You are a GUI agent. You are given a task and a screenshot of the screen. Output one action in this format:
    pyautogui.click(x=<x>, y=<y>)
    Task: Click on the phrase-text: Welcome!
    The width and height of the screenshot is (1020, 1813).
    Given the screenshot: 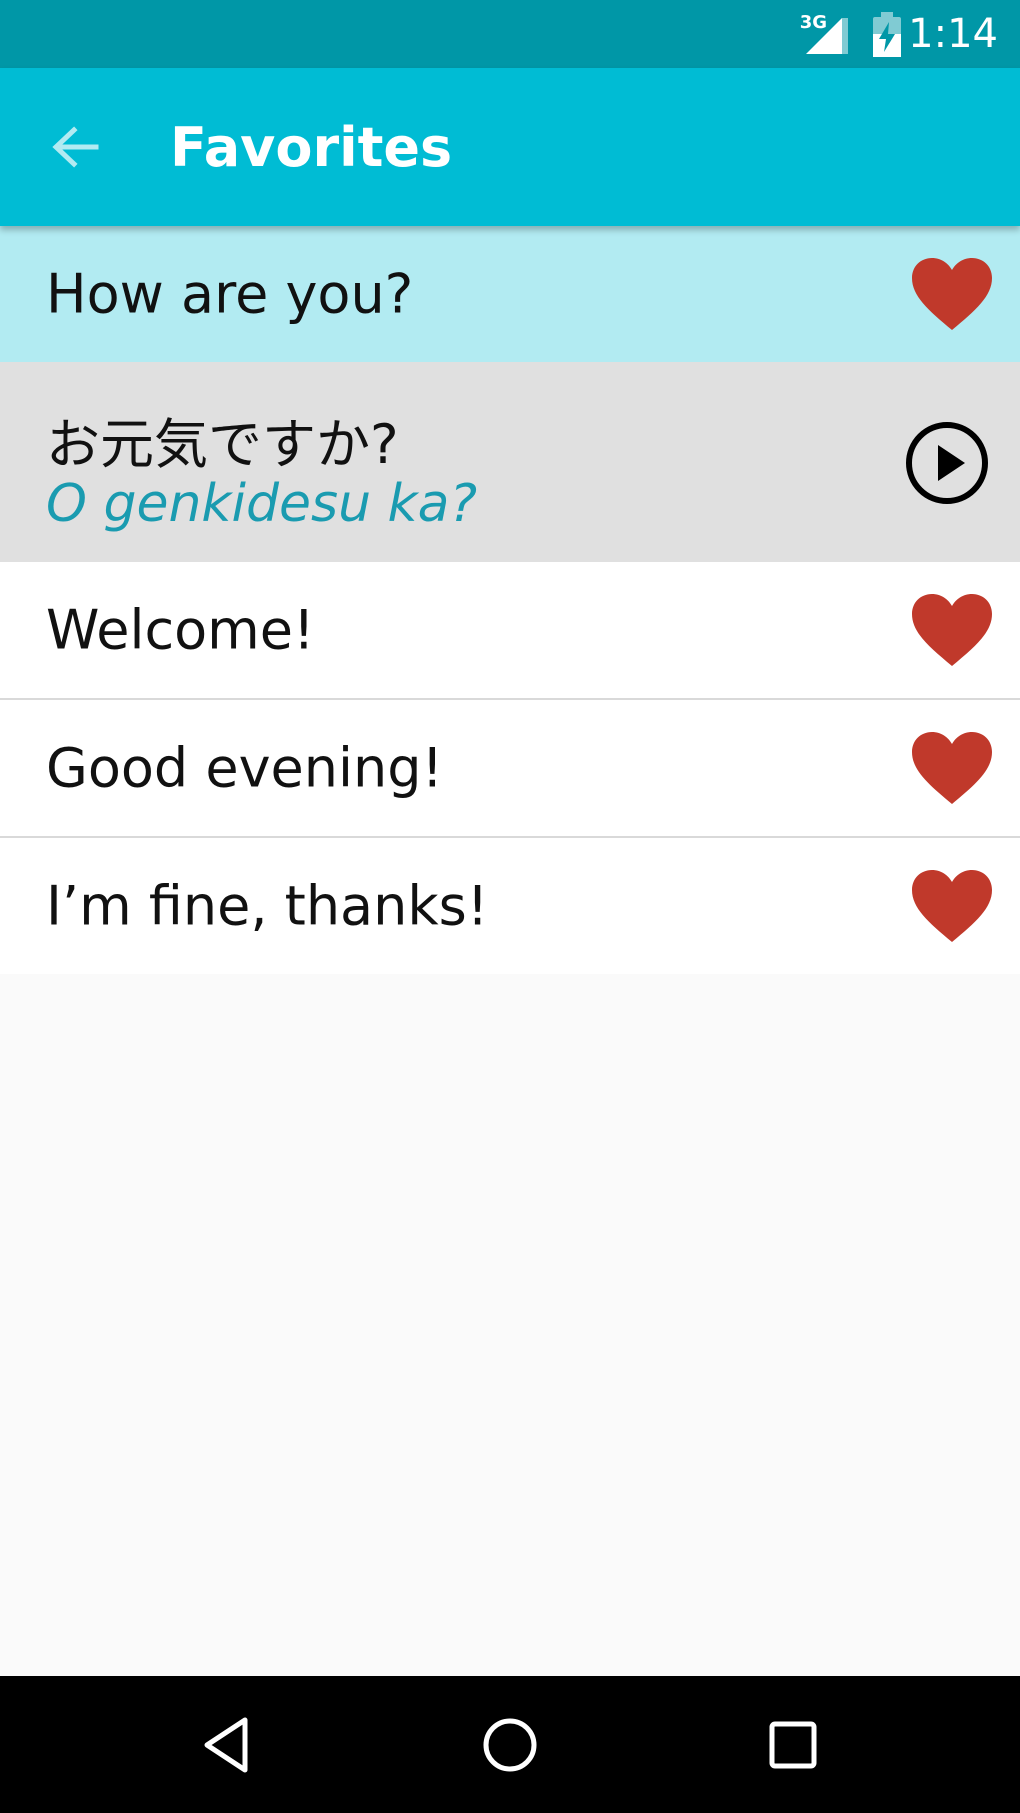 What is the action you would take?
    pyautogui.click(x=180, y=630)
    